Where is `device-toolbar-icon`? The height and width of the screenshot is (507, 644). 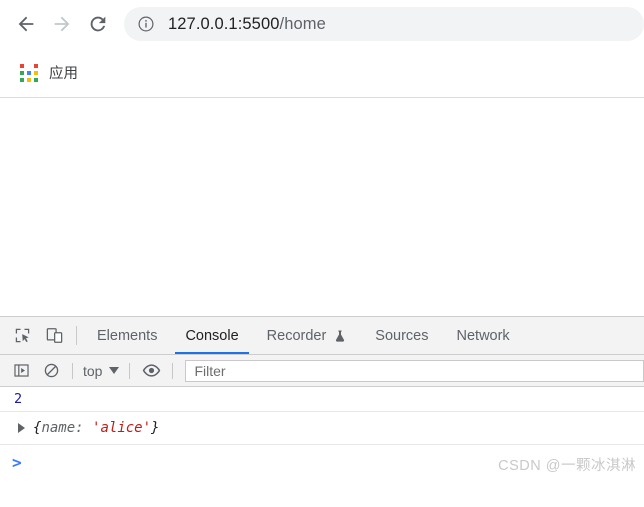
device-toolbar-icon is located at coordinates (54, 335).